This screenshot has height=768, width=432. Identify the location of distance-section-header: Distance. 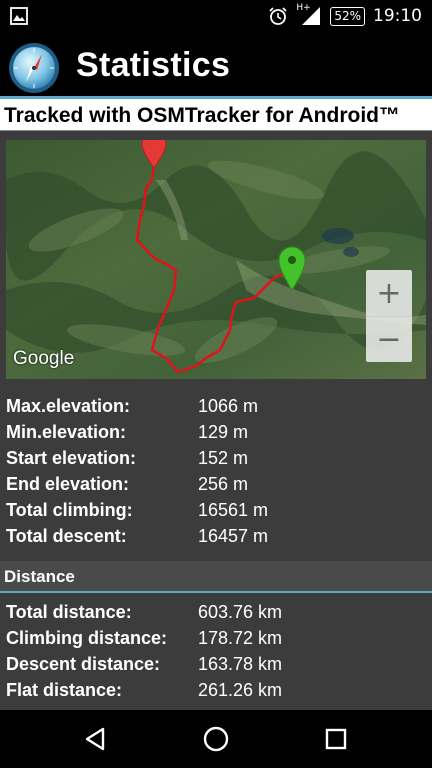
(216, 577).